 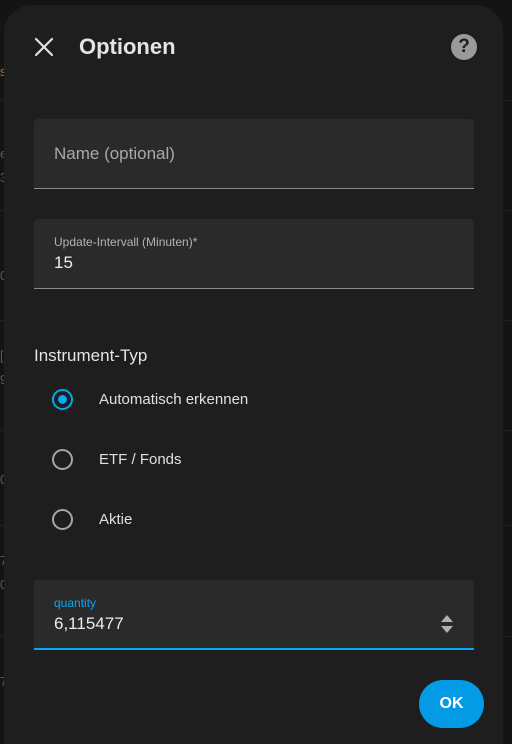 What do you see at coordinates (254, 254) in the screenshot?
I see `update-interval-field: Update-Intervall (Minuten)* 15` at bounding box center [254, 254].